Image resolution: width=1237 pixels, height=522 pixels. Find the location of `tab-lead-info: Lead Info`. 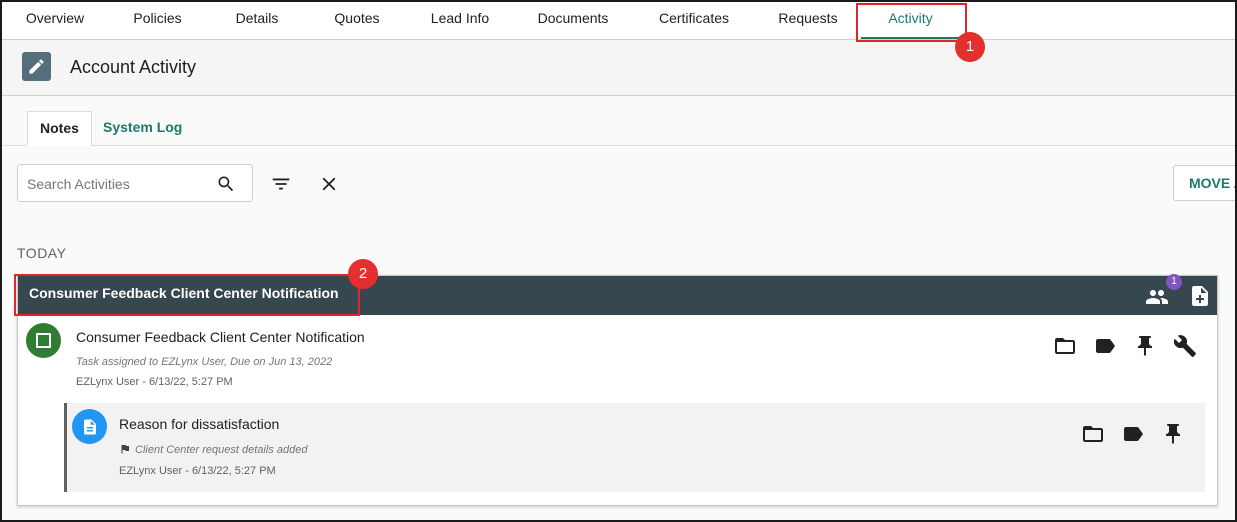

tab-lead-info: Lead Info is located at coordinates (460, 20).